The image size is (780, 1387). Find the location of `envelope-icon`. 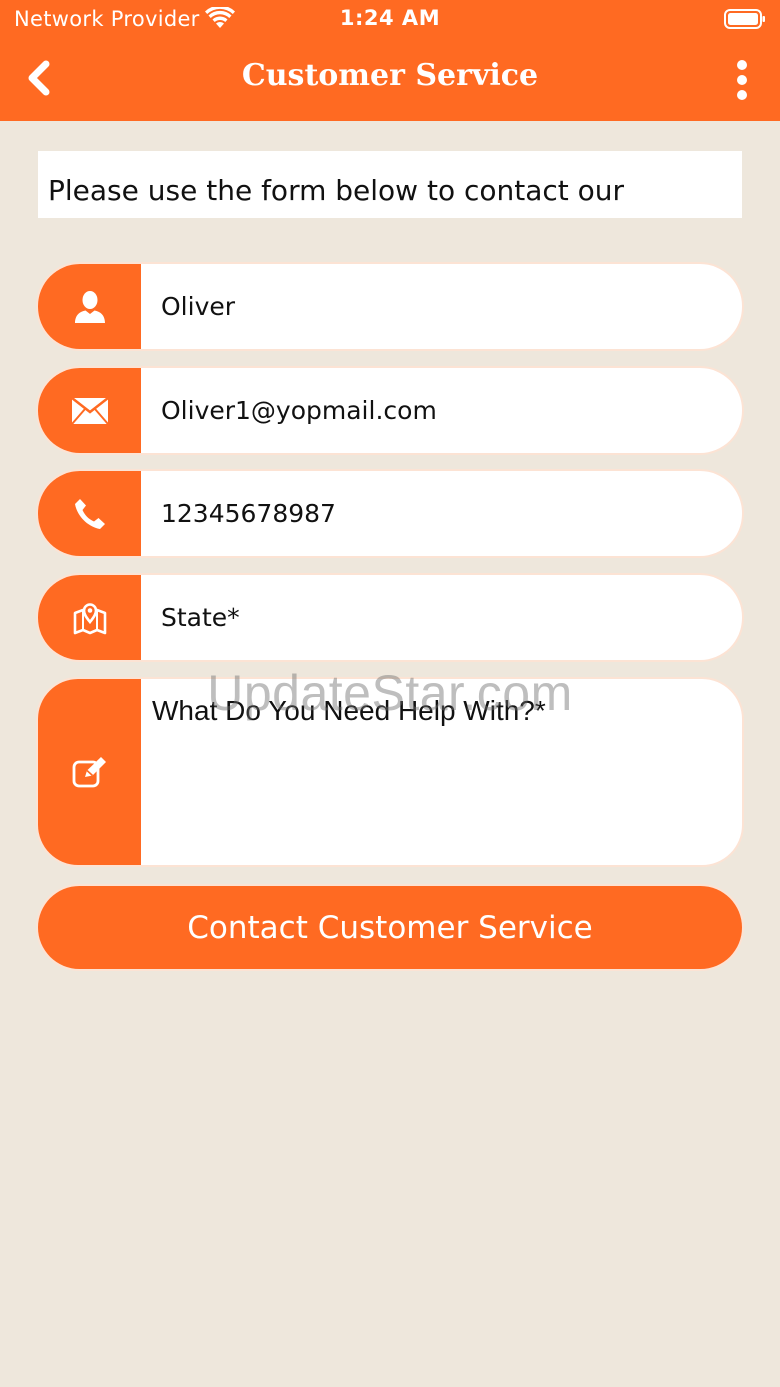

envelope-icon is located at coordinates (89, 410).